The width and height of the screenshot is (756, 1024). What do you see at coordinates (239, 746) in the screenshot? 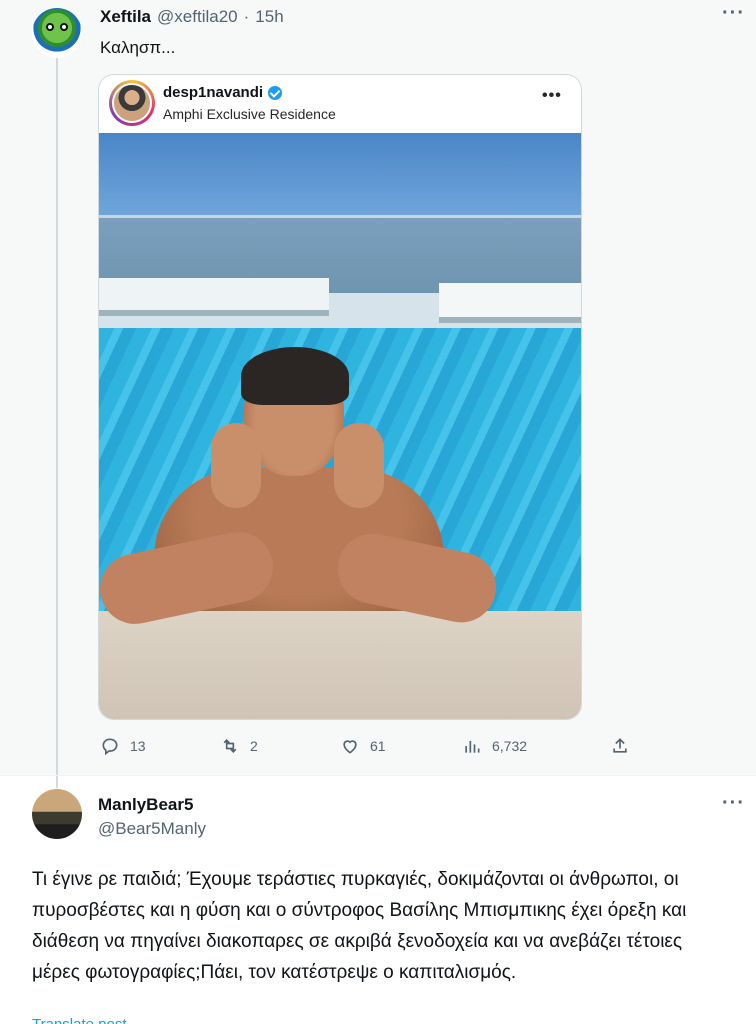
I see `retweet-button: 2` at bounding box center [239, 746].